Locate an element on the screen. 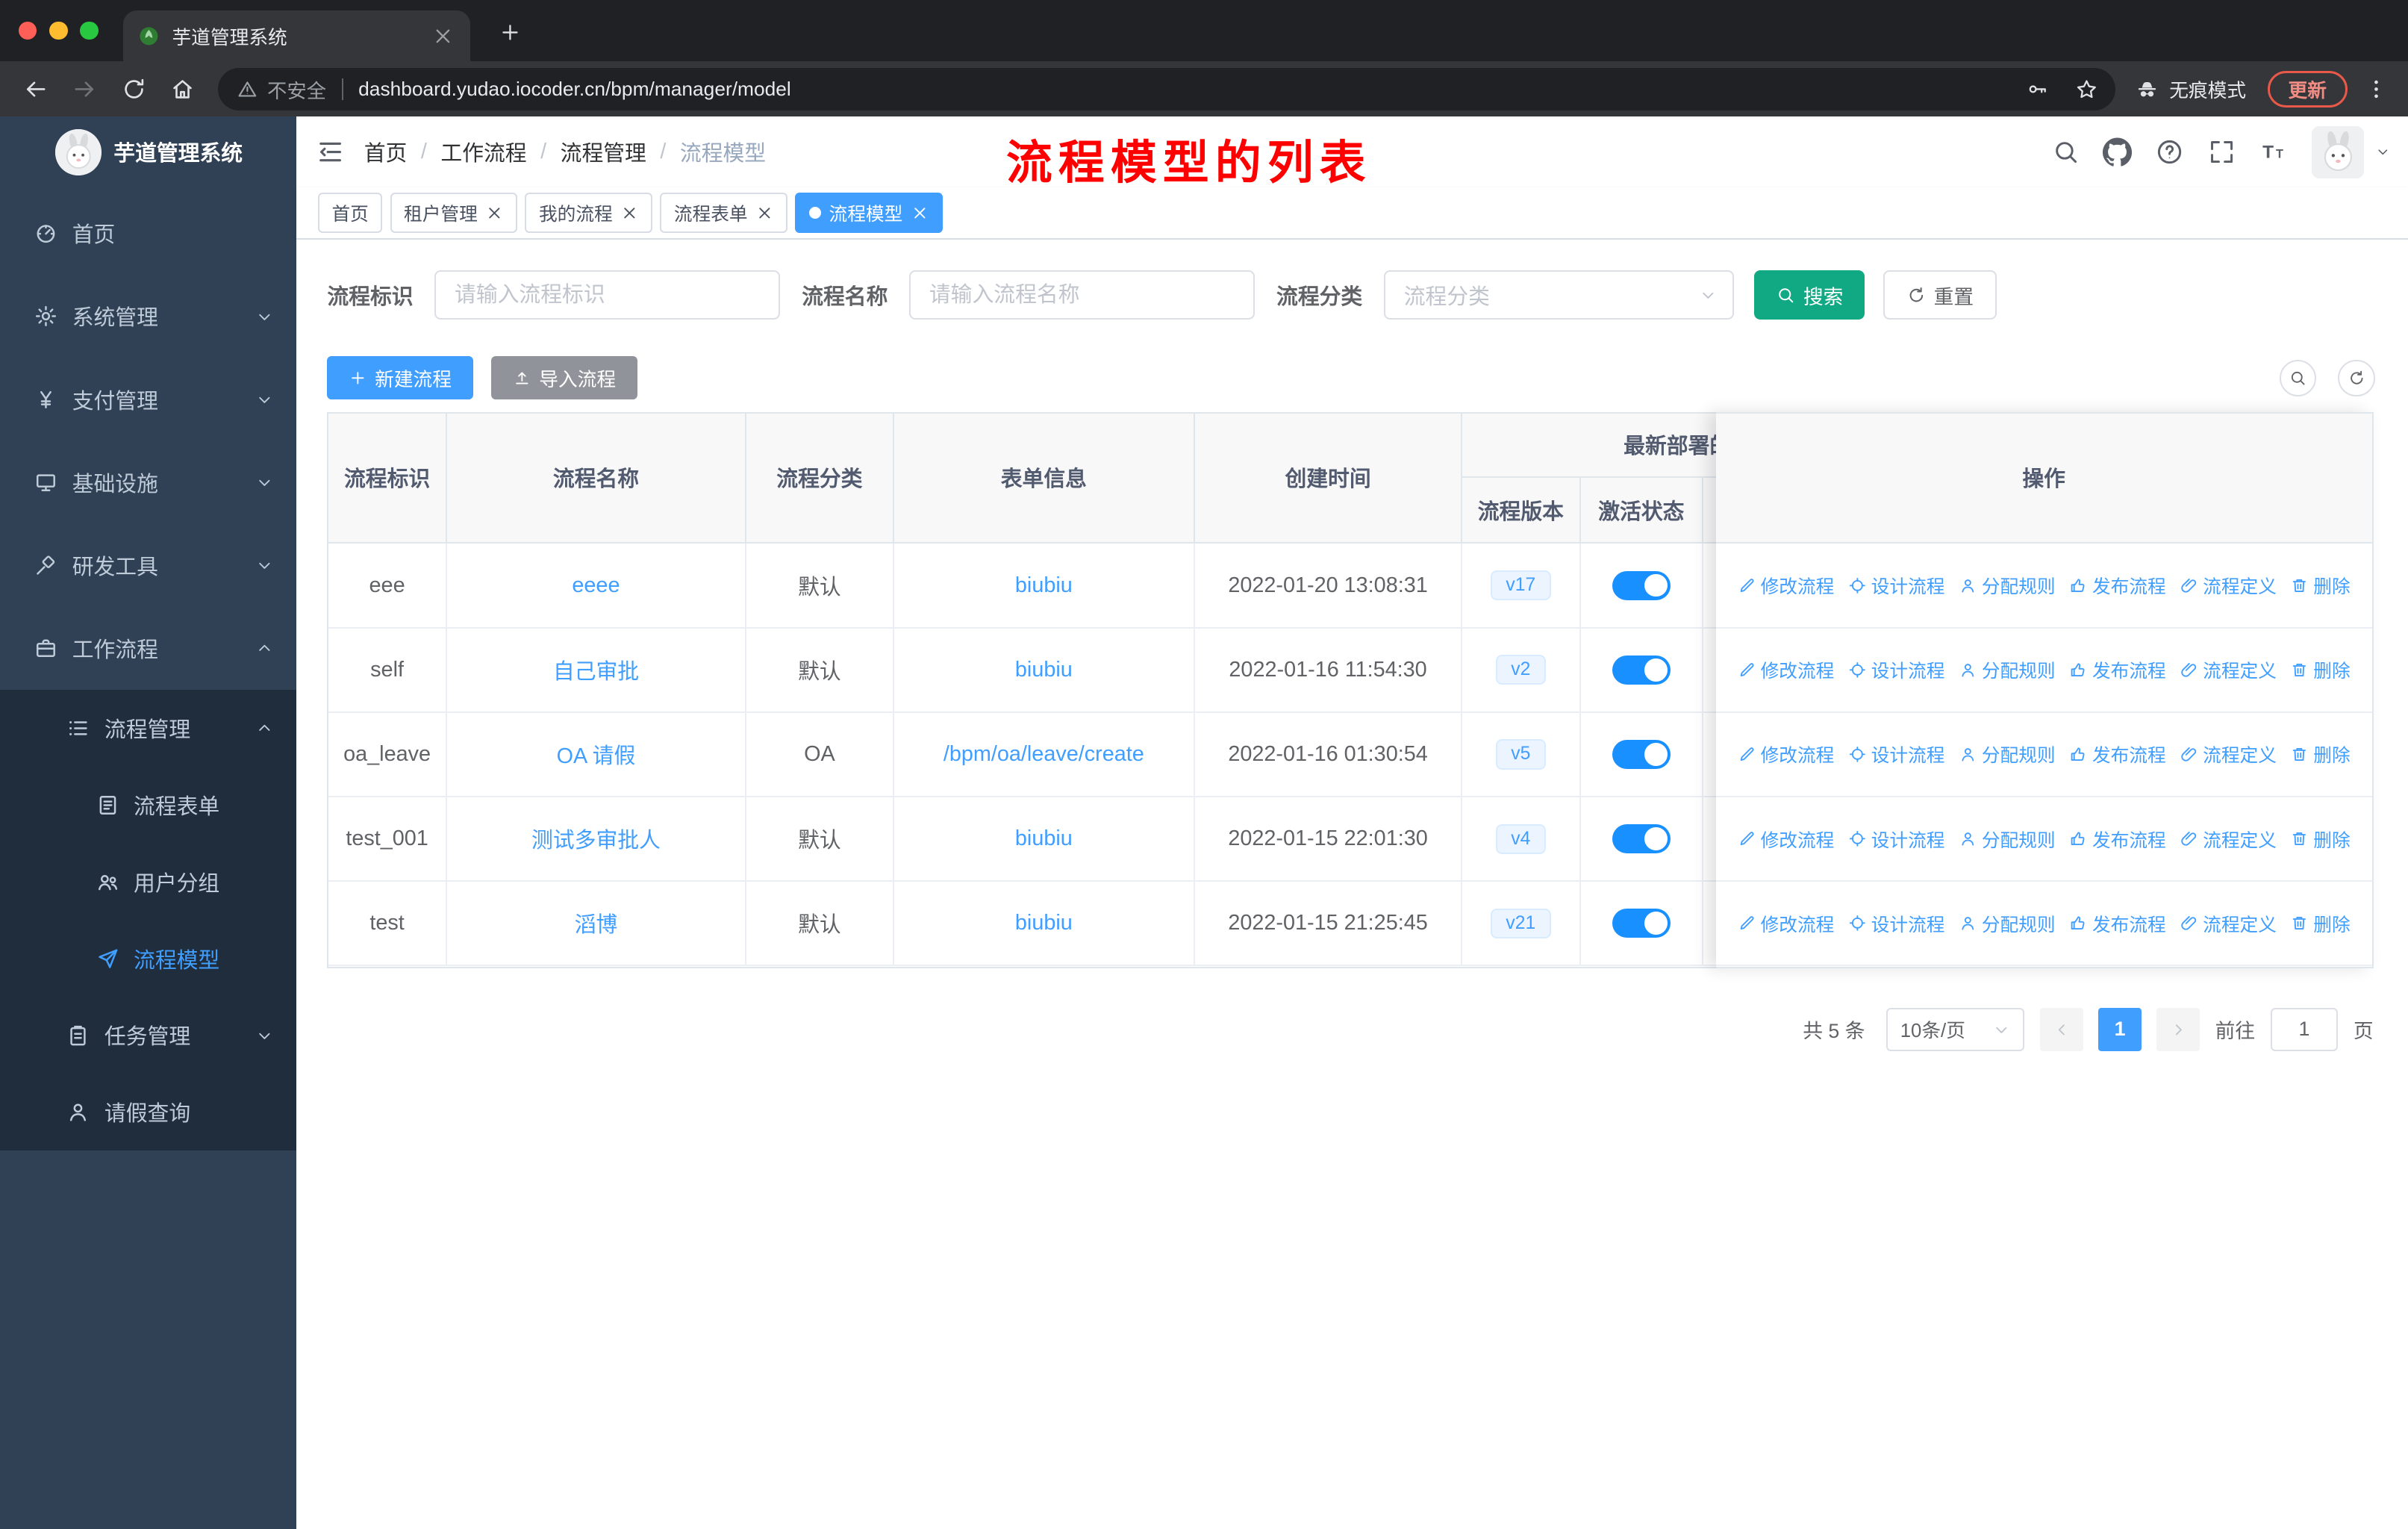  search-button: 搜索 is located at coordinates (1809, 295).